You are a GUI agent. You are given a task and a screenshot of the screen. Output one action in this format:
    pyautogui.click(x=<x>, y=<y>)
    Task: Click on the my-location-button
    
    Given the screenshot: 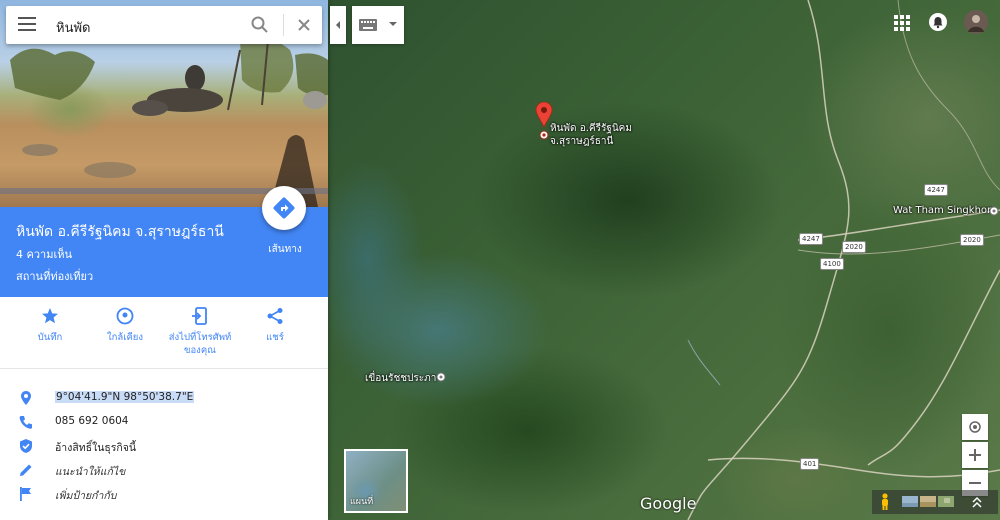 What is the action you would take?
    pyautogui.click(x=975, y=427)
    